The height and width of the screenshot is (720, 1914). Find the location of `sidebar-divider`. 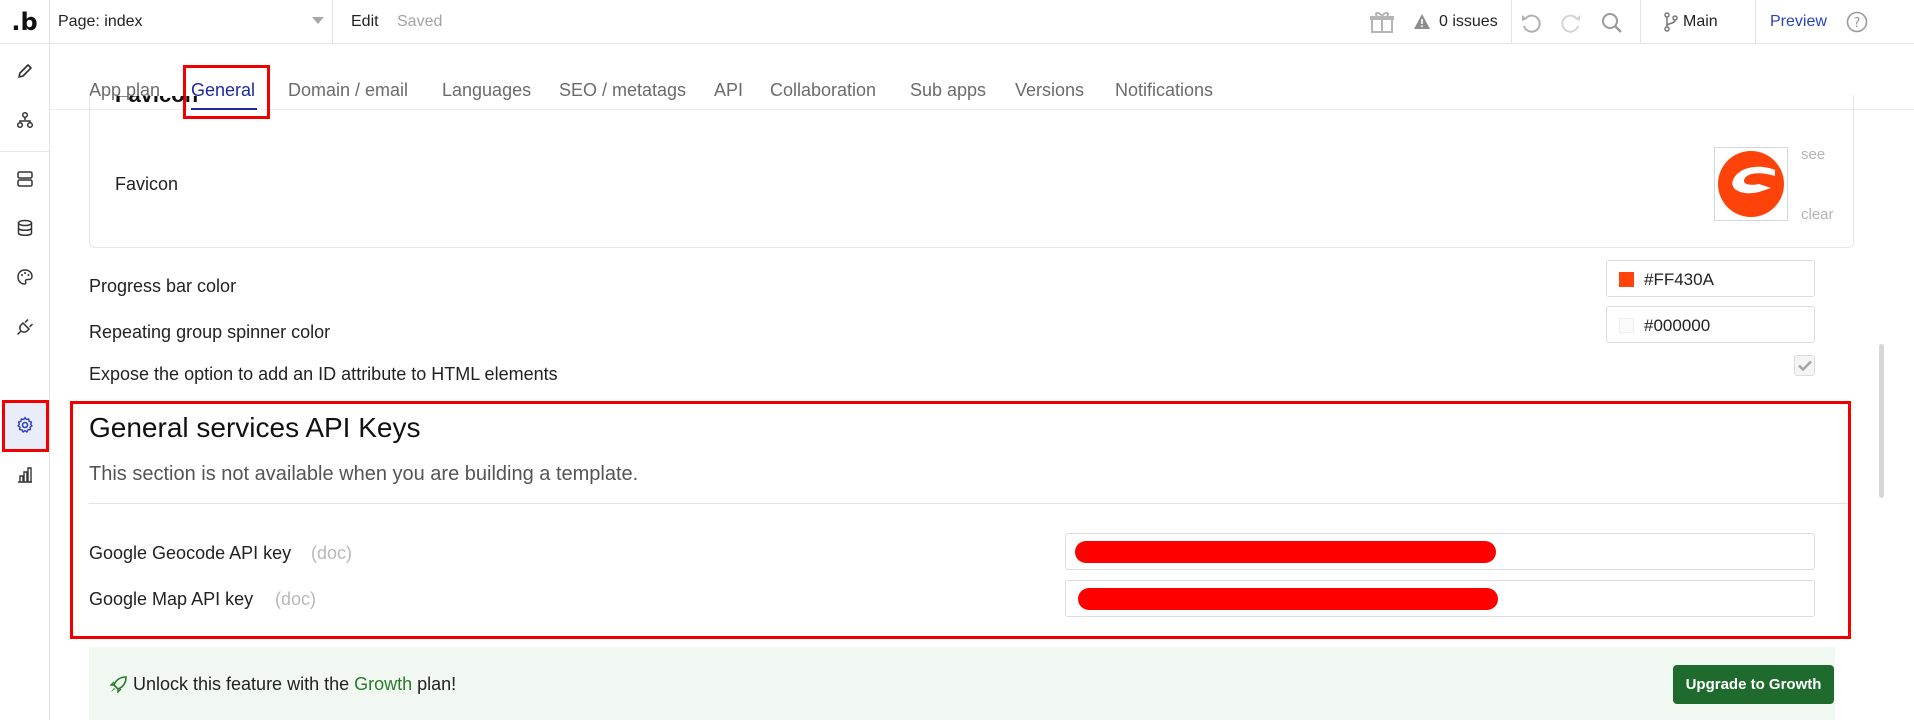

sidebar-divider is located at coordinates (24, 151).